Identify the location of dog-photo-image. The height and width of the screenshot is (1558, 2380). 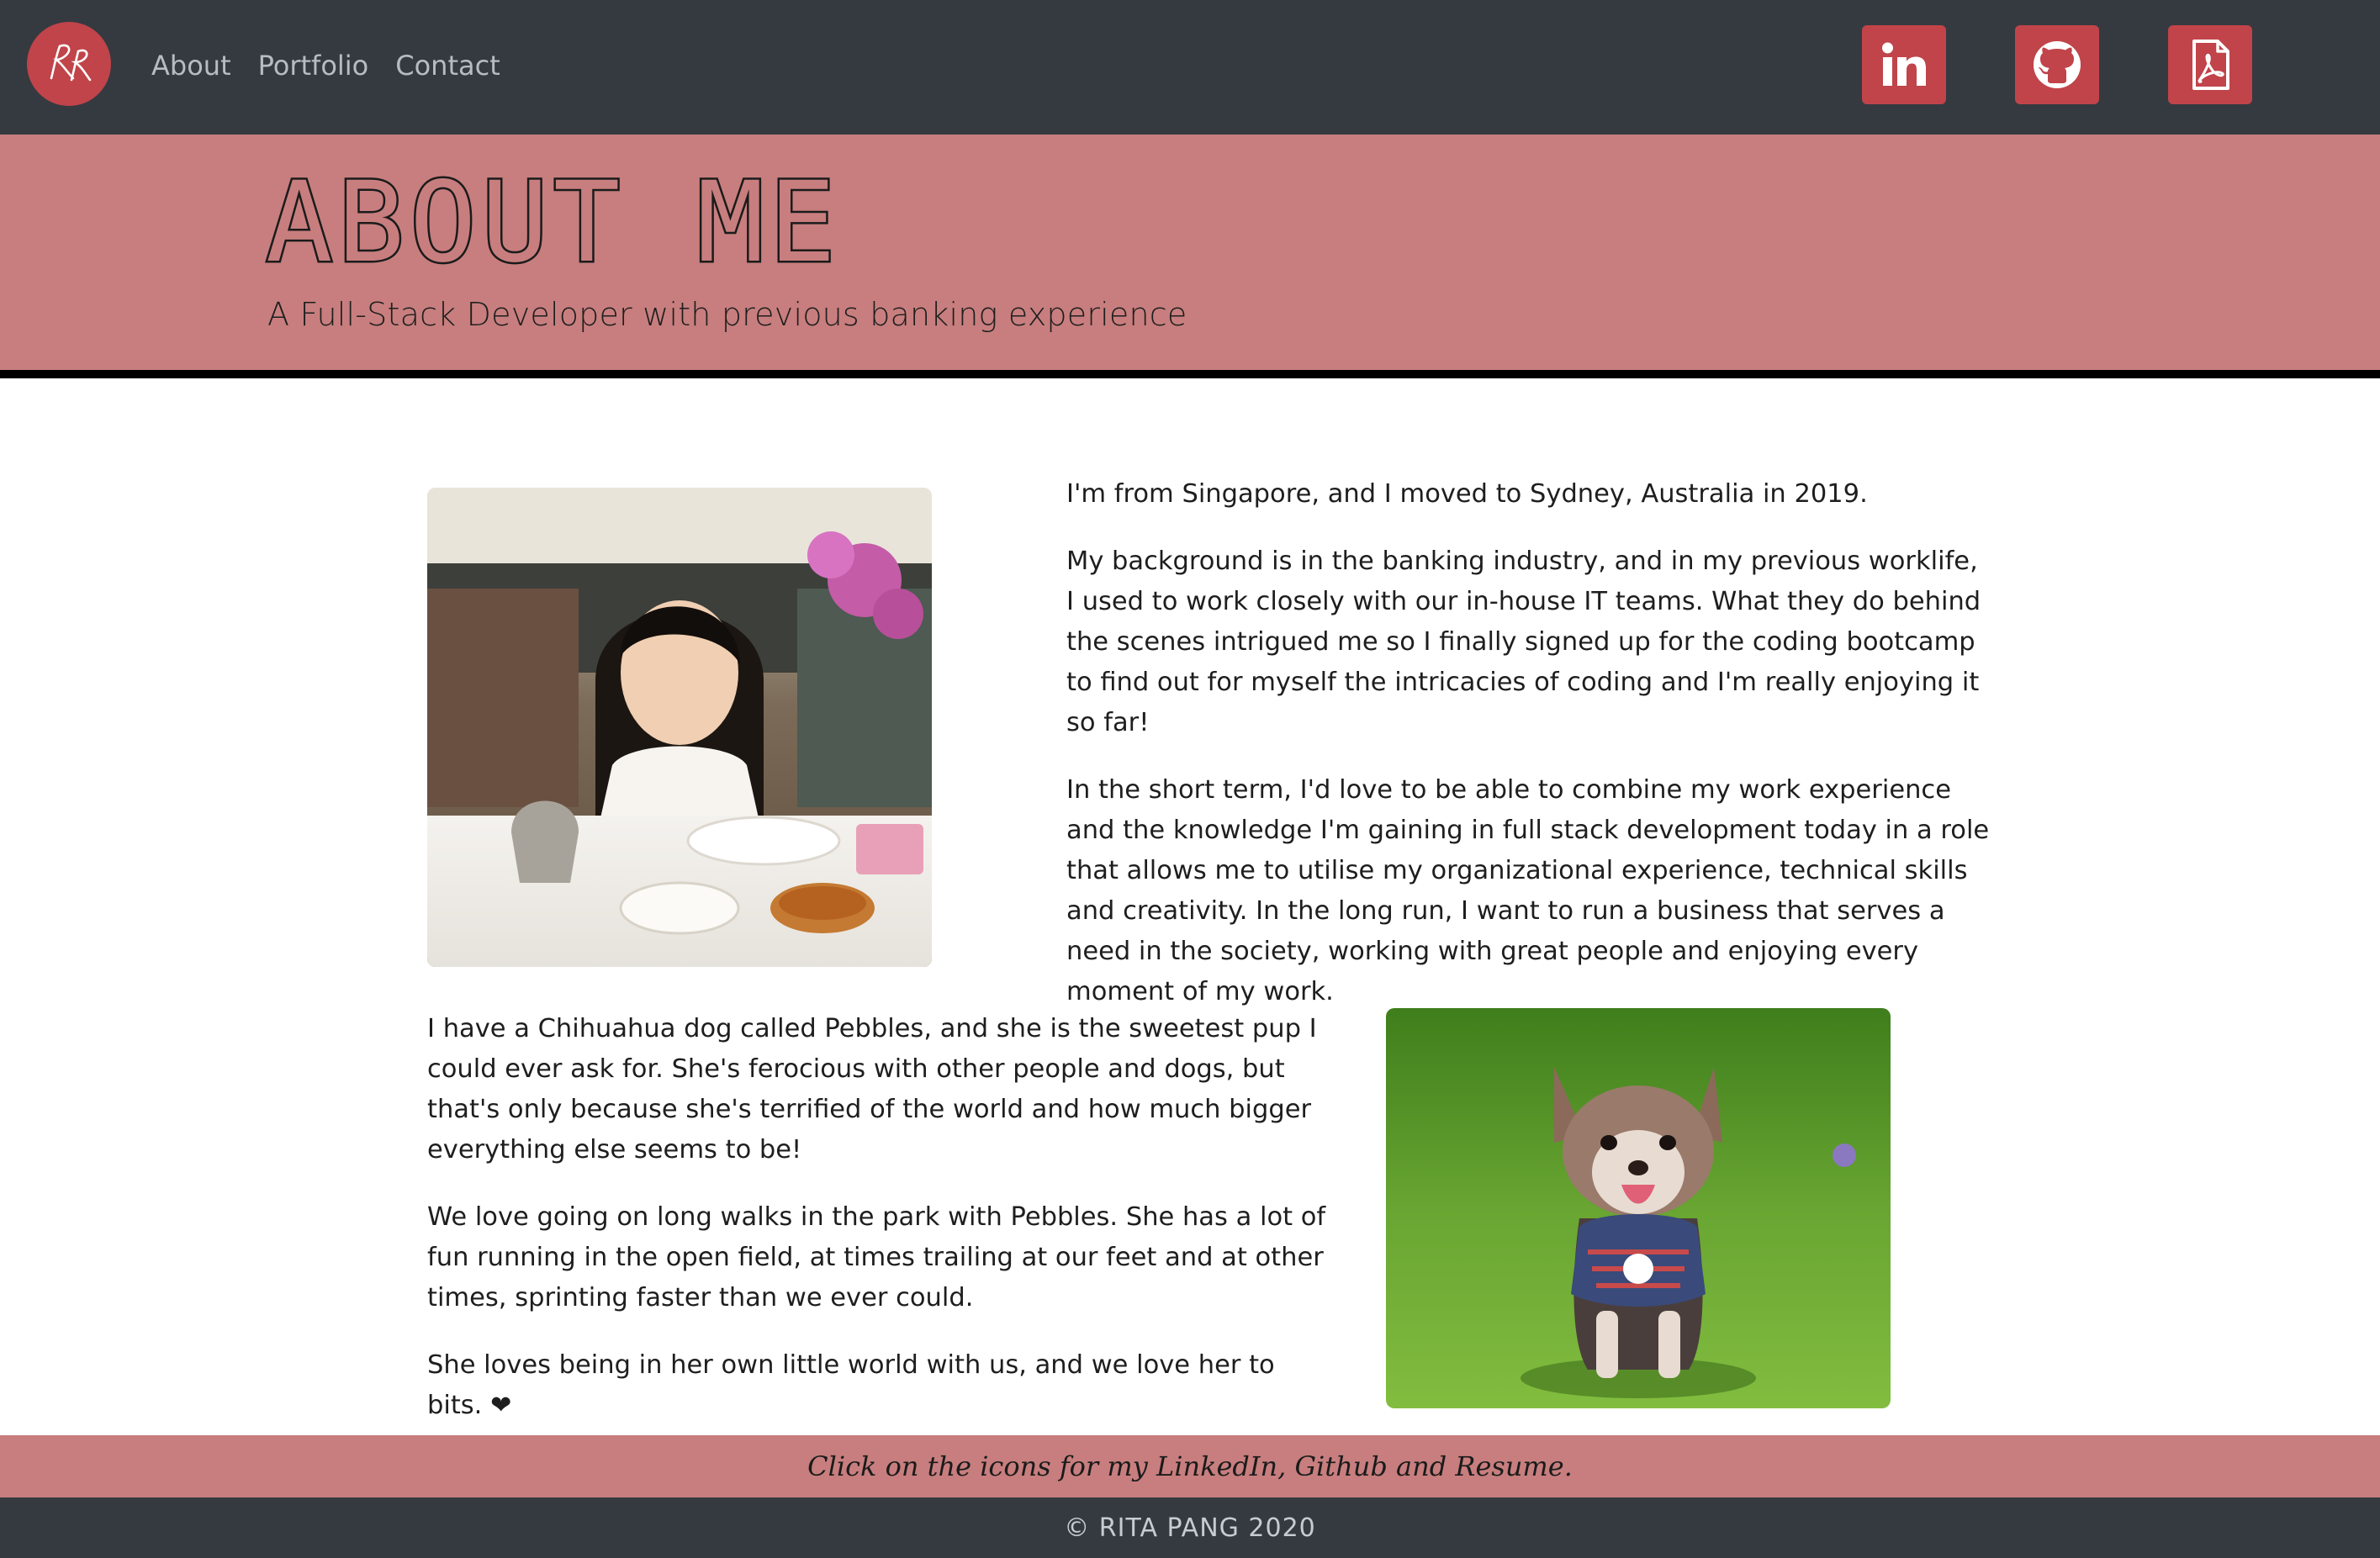
(1638, 1208).